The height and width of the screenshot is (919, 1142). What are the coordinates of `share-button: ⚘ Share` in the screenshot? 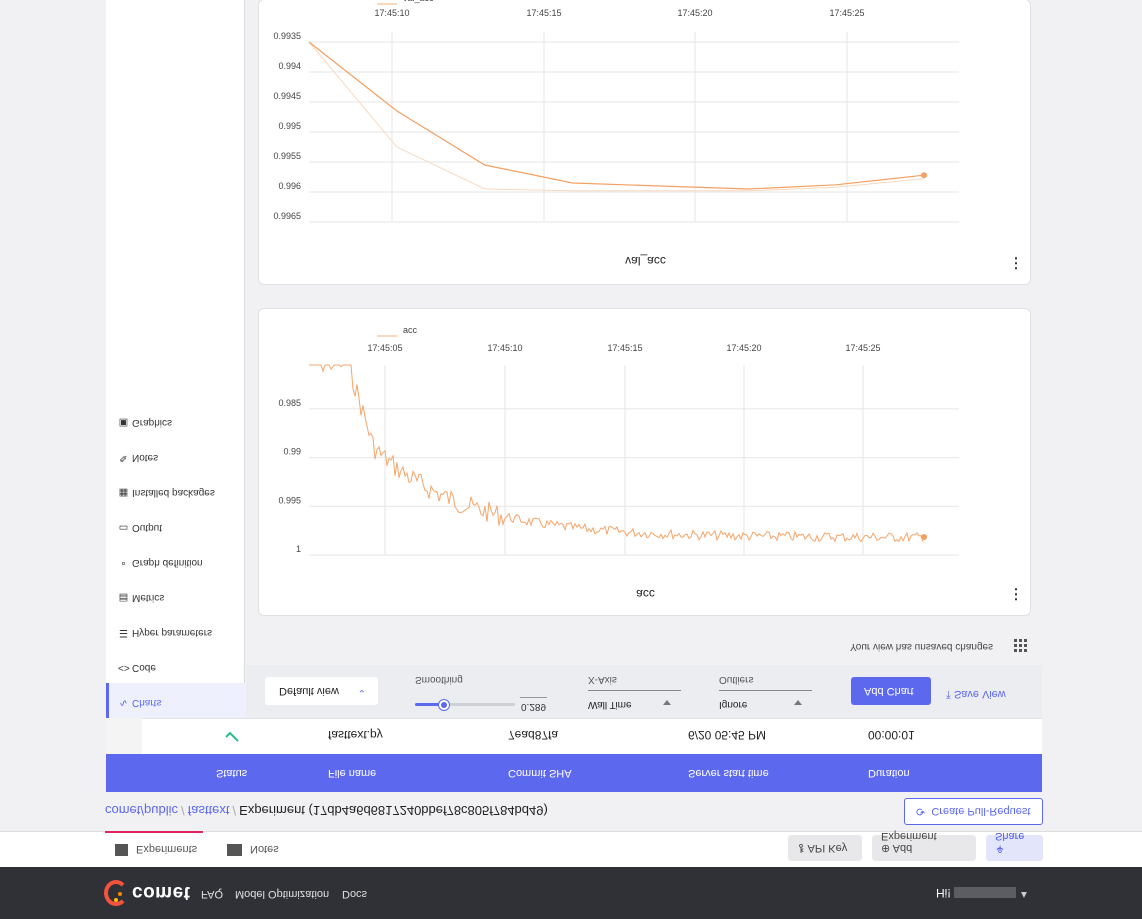 It's located at (1014, 845).